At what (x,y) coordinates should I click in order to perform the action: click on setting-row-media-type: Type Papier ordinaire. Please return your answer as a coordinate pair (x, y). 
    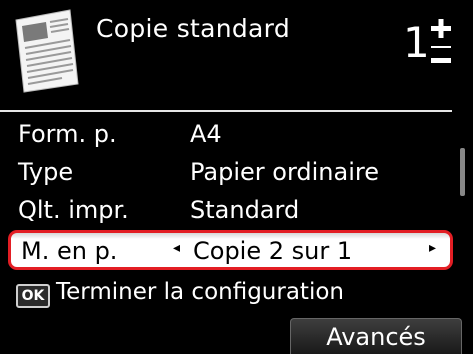
    Looking at the image, I should click on (233, 173).